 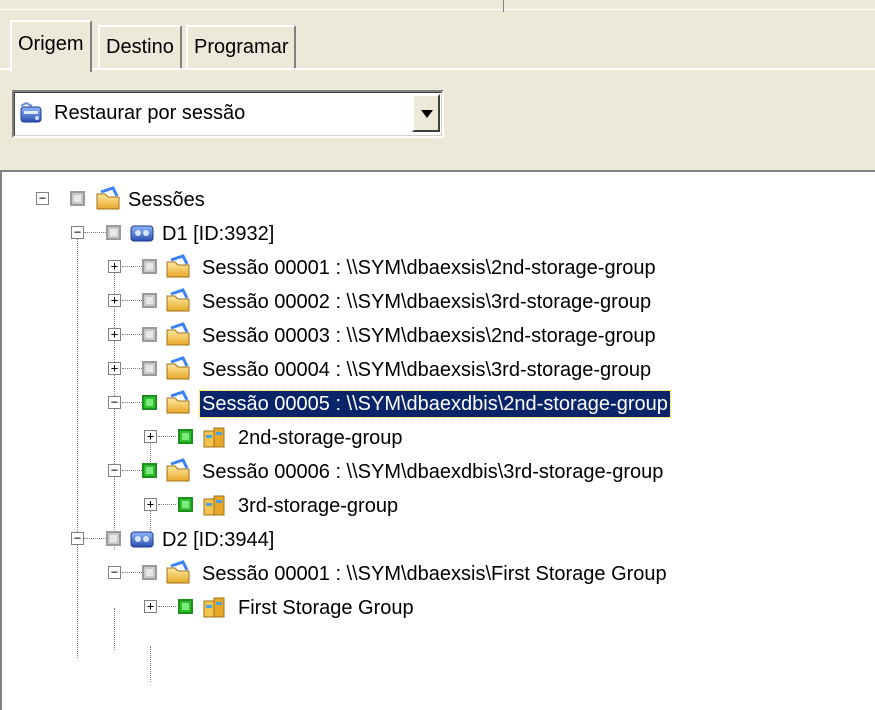 What do you see at coordinates (150, 113) in the screenshot?
I see `restore-mode-value: Restaurar por sessão` at bounding box center [150, 113].